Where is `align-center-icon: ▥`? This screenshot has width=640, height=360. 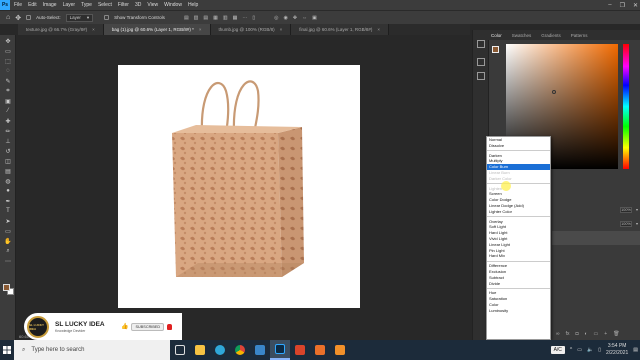
align-center-icon: ▥ is located at coordinates (196, 18).